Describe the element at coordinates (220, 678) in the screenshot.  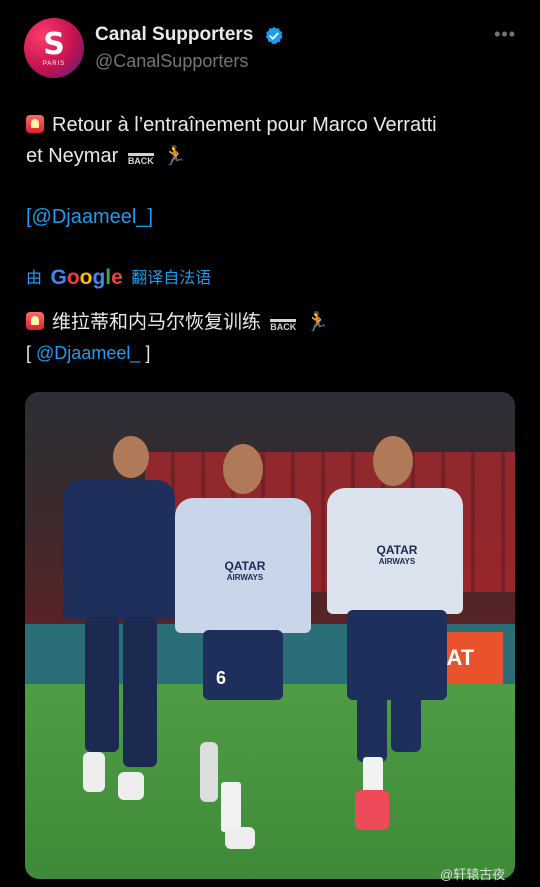
I see `shirt-number: 6` at that location.